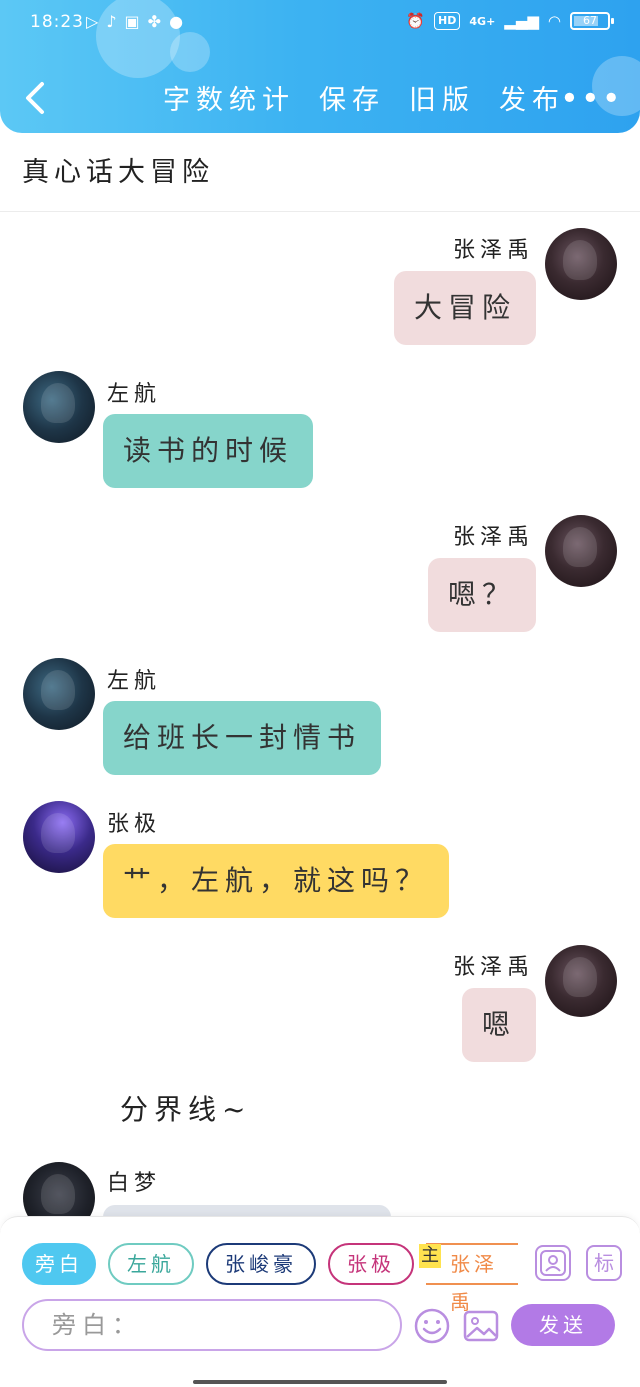 The image size is (640, 1387). Describe the element at coordinates (151, 1264) in the screenshot. I see `character-chip-zuohang: 左航` at that location.